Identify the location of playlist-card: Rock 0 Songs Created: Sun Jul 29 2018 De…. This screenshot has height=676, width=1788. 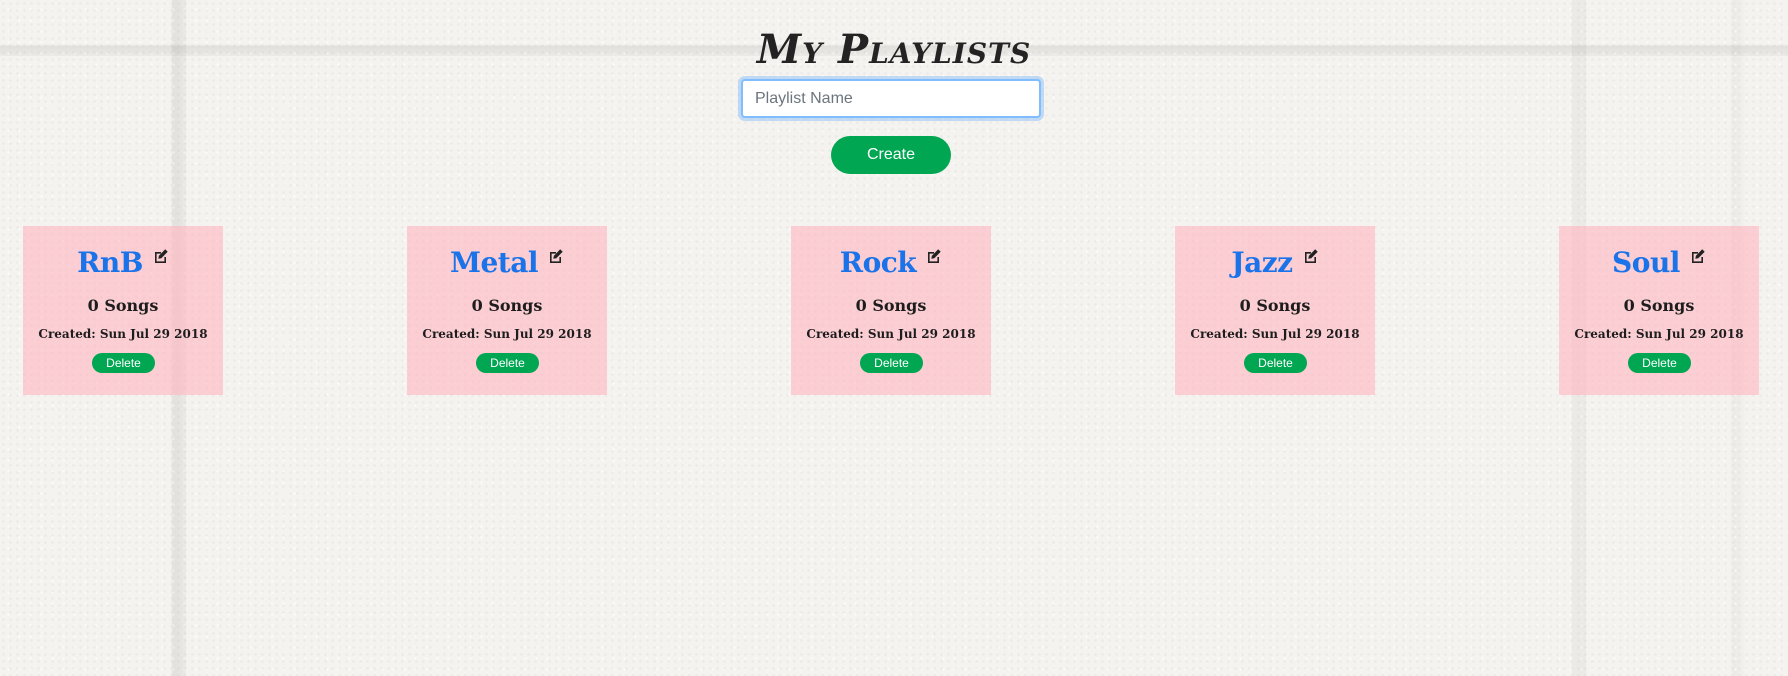
(891, 310).